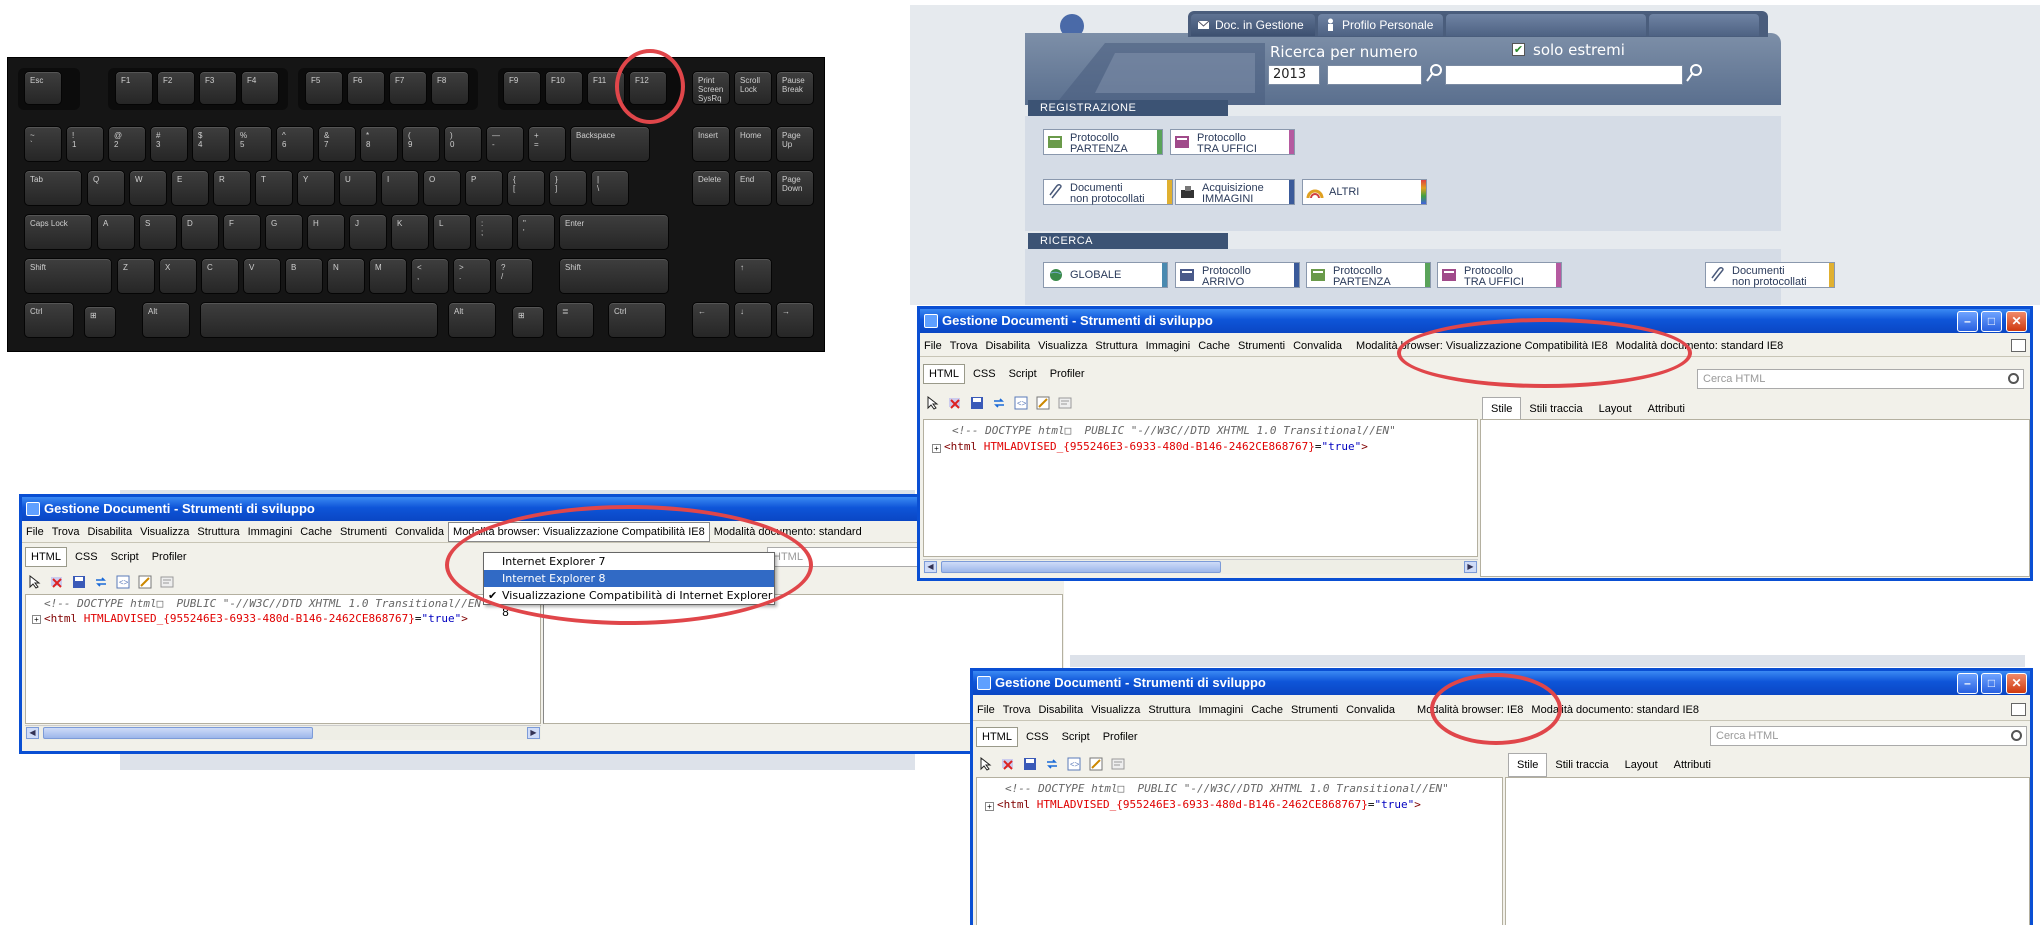  I want to click on scroll-right-icon: ▶, so click(533, 733).